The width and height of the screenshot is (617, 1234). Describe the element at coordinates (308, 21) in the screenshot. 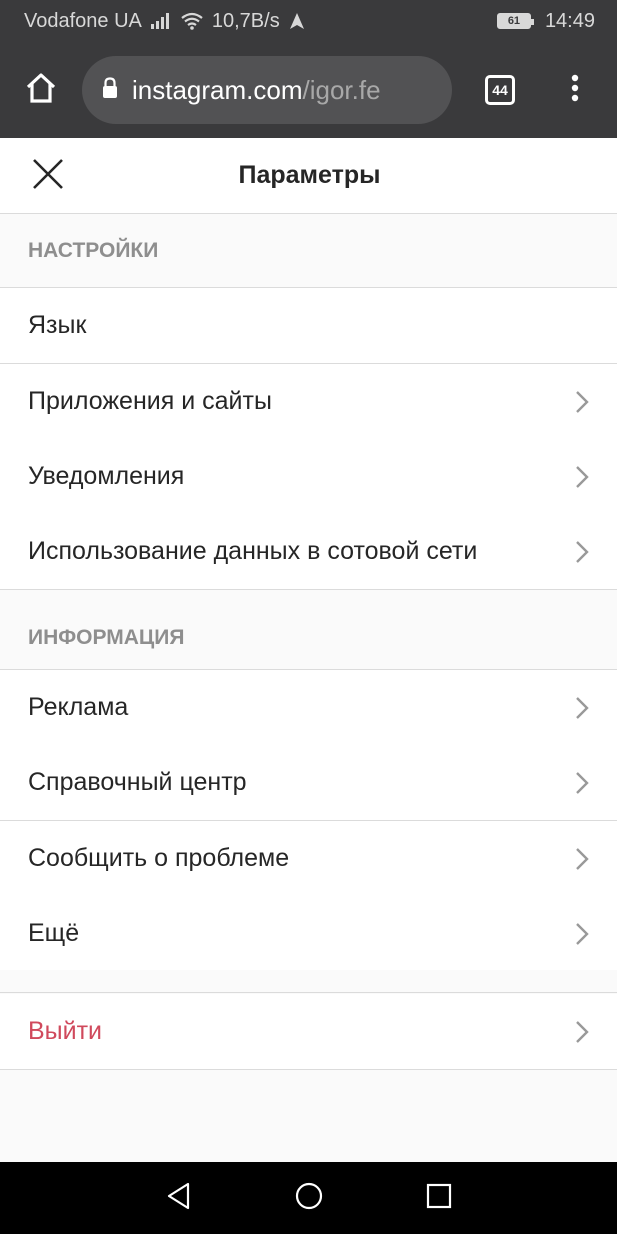

I see `status-bar: Vodafone UA 10,7B/s 61 14:49` at that location.